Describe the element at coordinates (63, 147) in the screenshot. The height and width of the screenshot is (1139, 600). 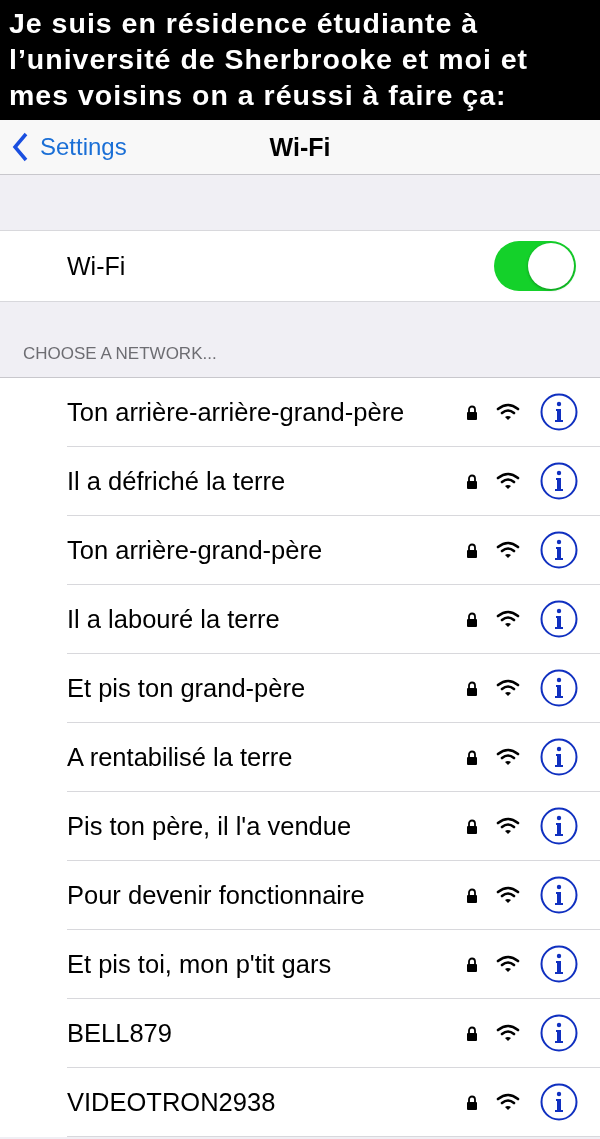
I see `back-button: Settings` at that location.